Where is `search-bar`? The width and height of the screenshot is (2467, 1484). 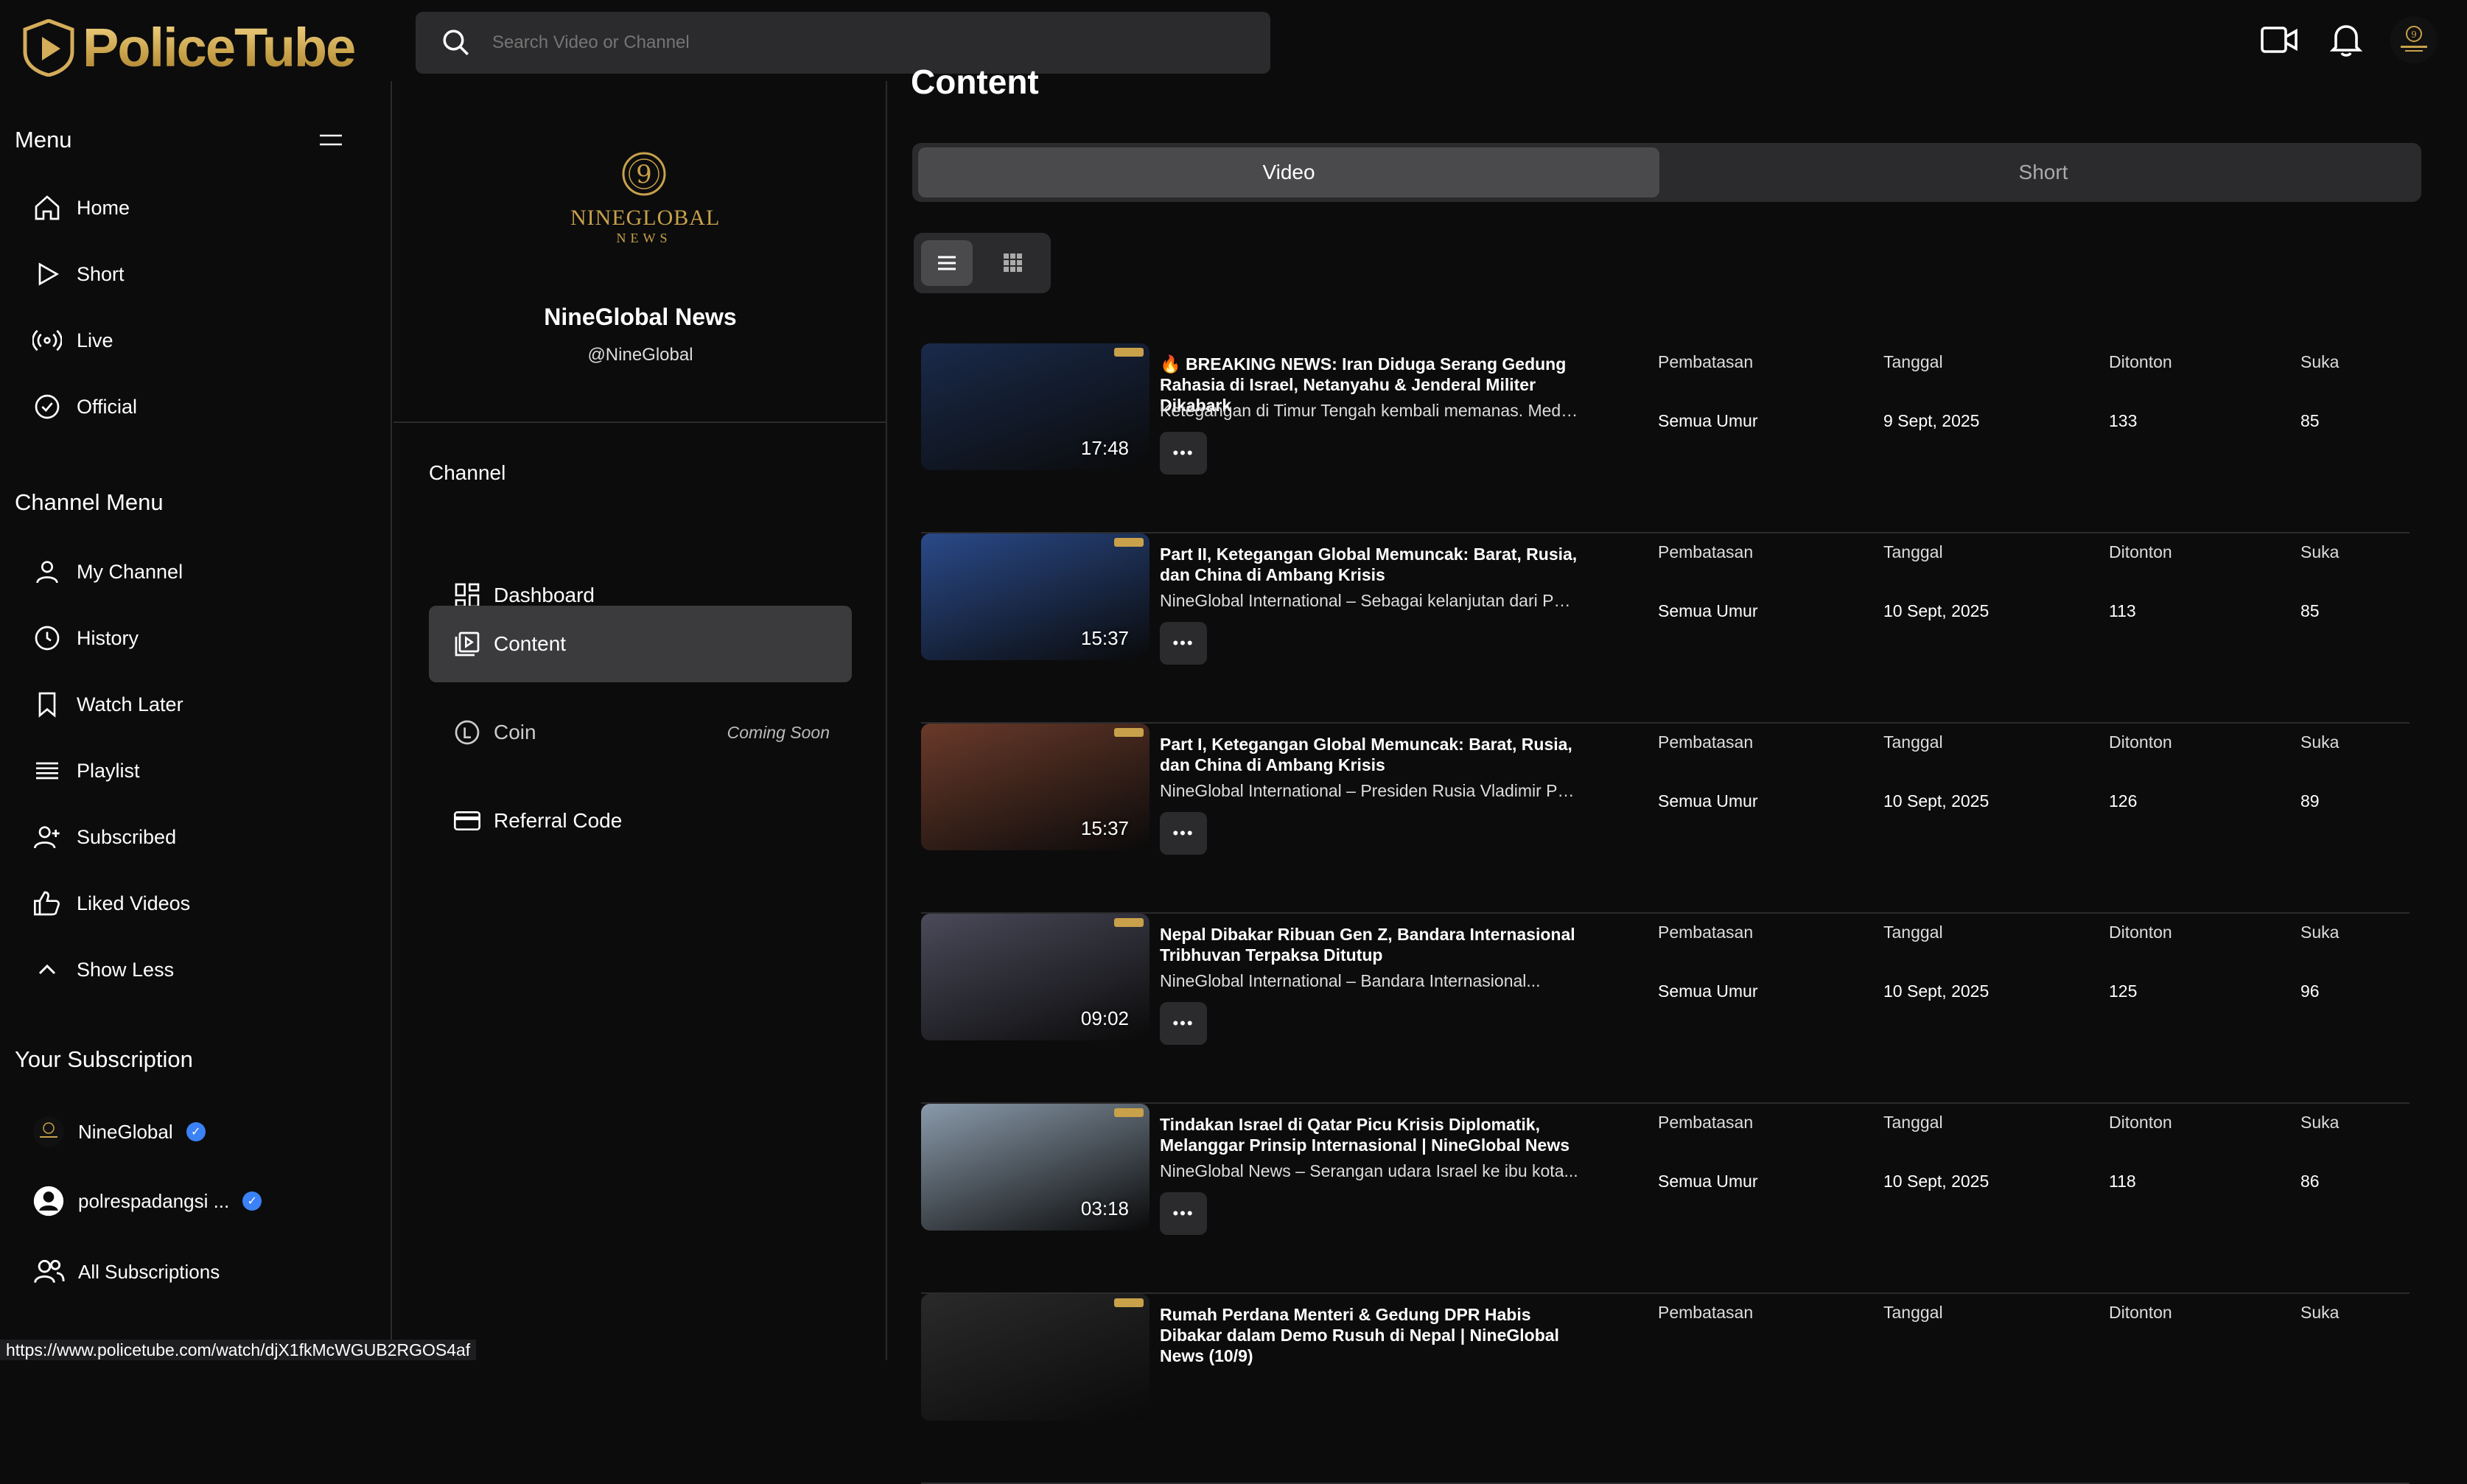 search-bar is located at coordinates (843, 43).